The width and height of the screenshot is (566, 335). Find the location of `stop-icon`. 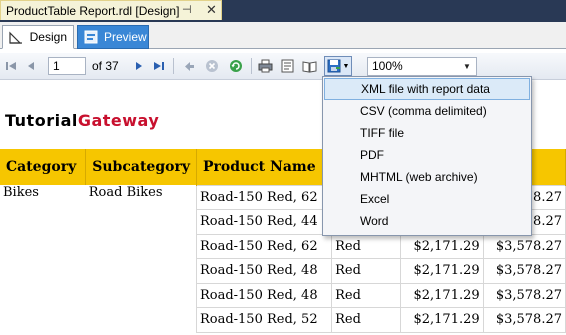

stop-icon is located at coordinates (212, 66).